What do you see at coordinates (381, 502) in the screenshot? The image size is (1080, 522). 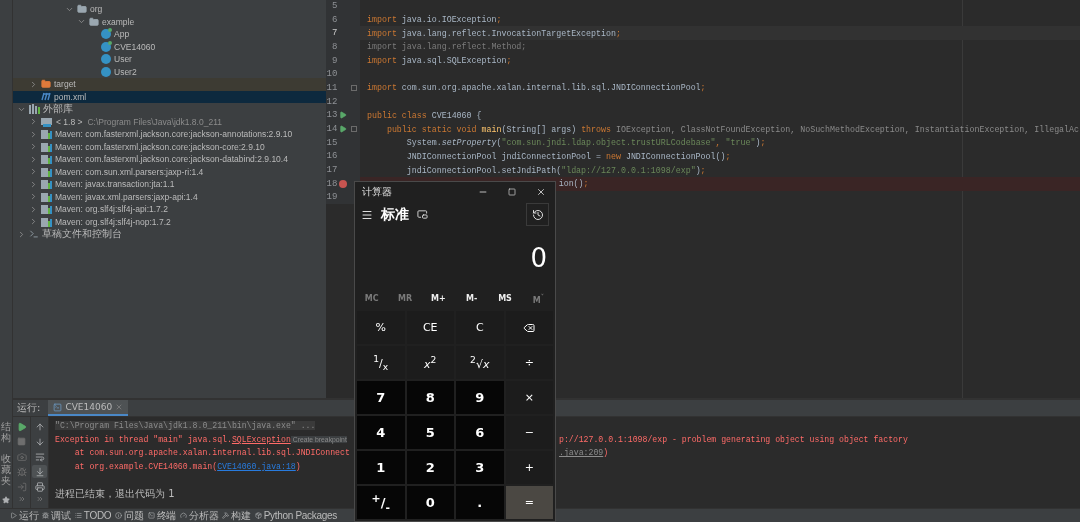 I see `calculator-key: $^{+}$/$_{-}$` at bounding box center [381, 502].